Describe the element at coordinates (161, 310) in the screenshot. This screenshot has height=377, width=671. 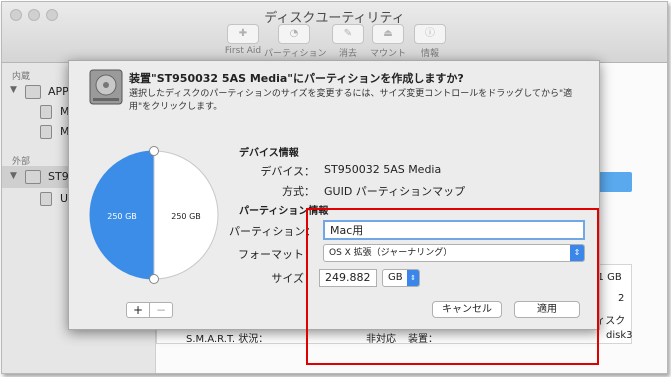
I see `remove-partition-button: −` at that location.